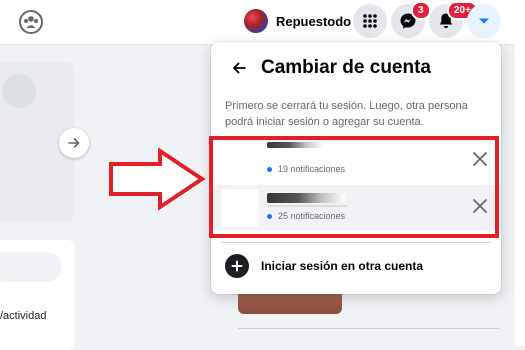  What do you see at coordinates (346, 67) in the screenshot?
I see `dropdown-title: Cambiar de cuenta` at bounding box center [346, 67].